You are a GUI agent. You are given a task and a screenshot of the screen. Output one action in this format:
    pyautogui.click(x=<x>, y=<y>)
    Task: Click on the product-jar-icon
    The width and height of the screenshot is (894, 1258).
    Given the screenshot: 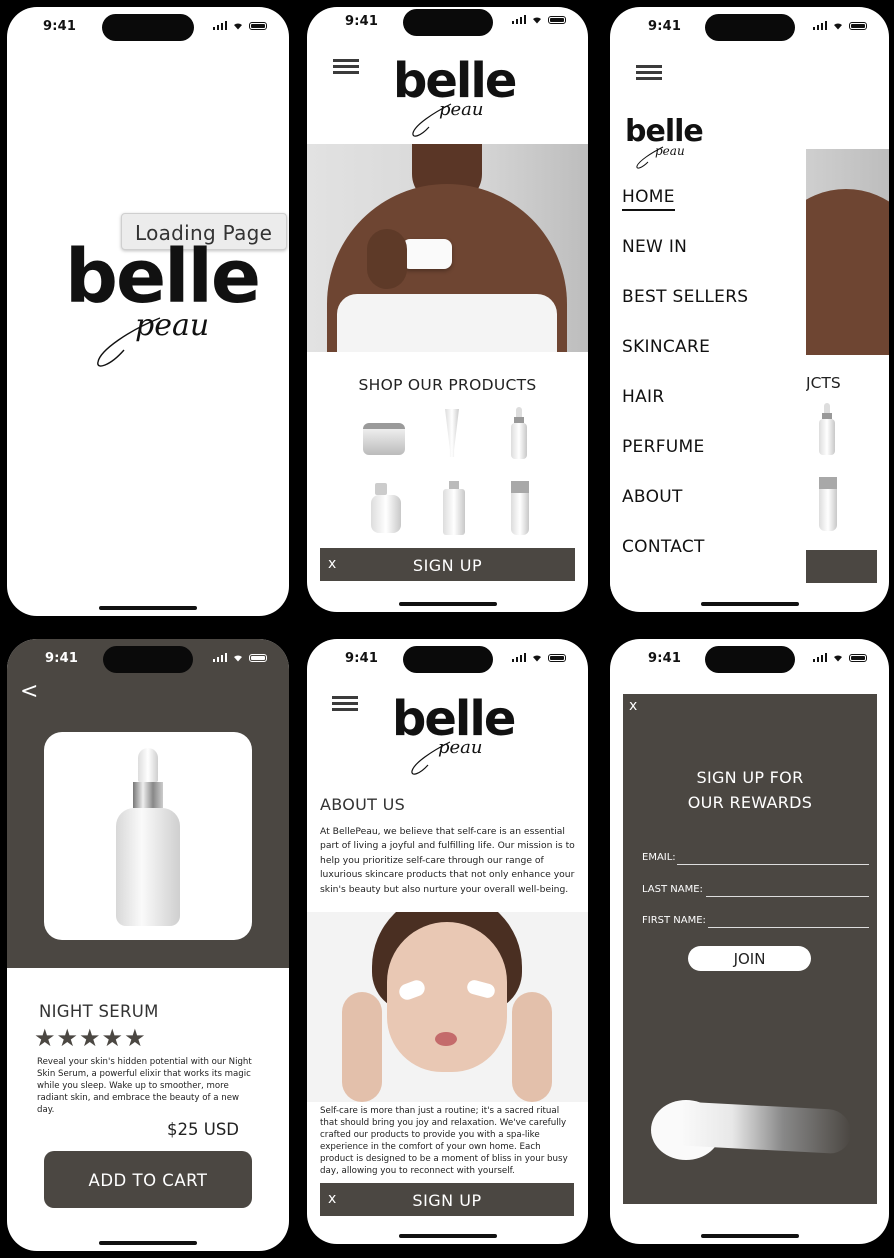 What is the action you would take?
    pyautogui.click(x=384, y=439)
    